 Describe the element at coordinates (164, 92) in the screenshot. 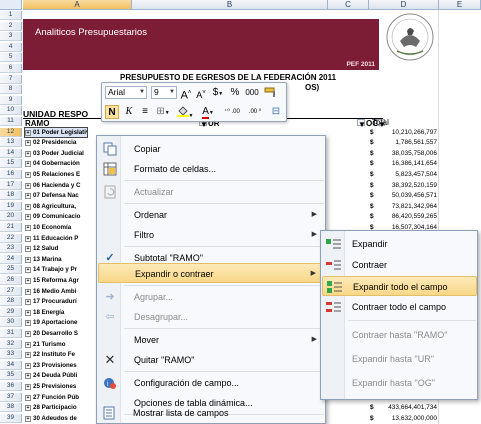

I see `font-size-field: 9 ▼` at that location.